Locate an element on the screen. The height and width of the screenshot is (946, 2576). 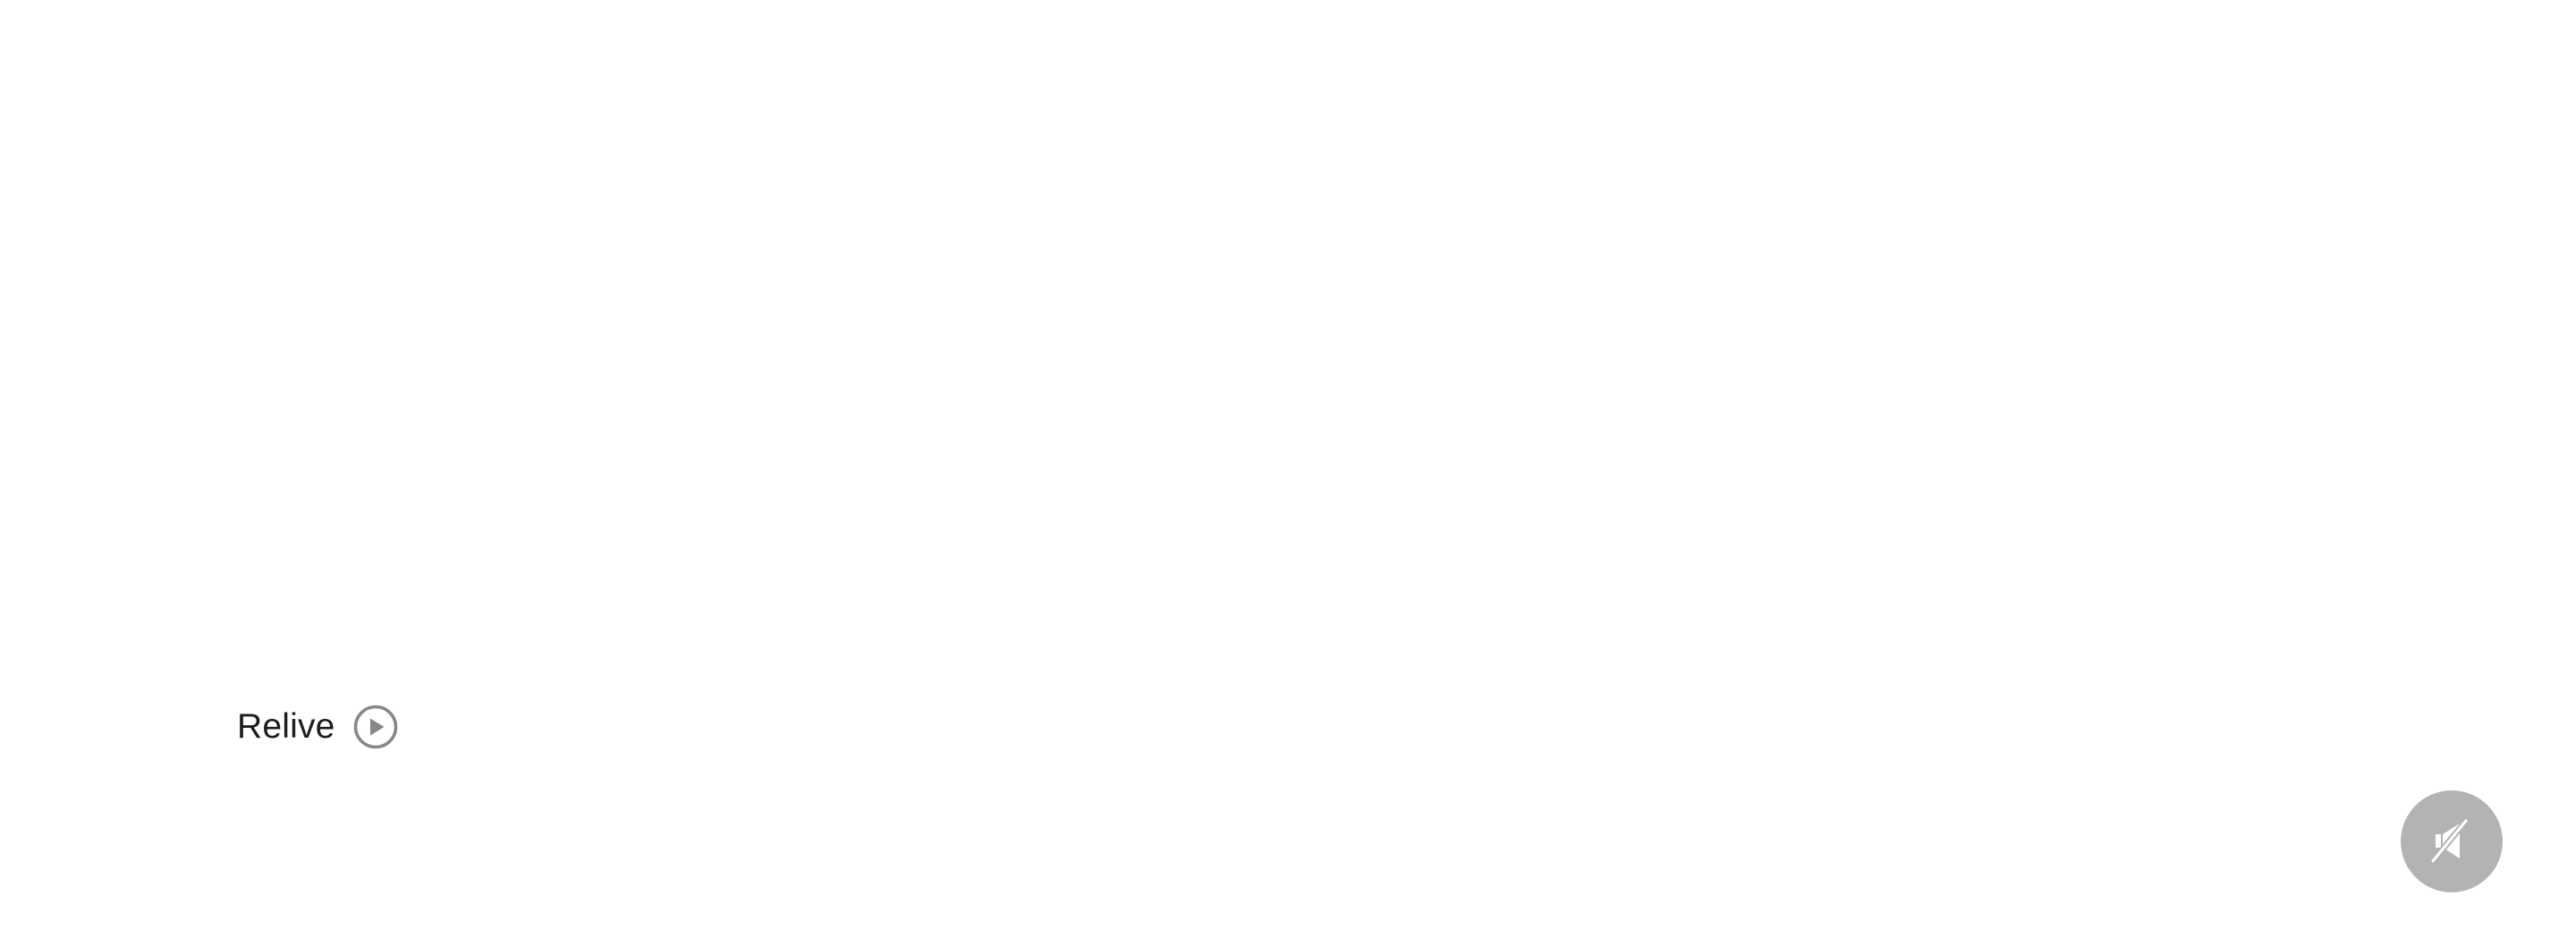
speaker-muted-icon is located at coordinates (2450, 841).